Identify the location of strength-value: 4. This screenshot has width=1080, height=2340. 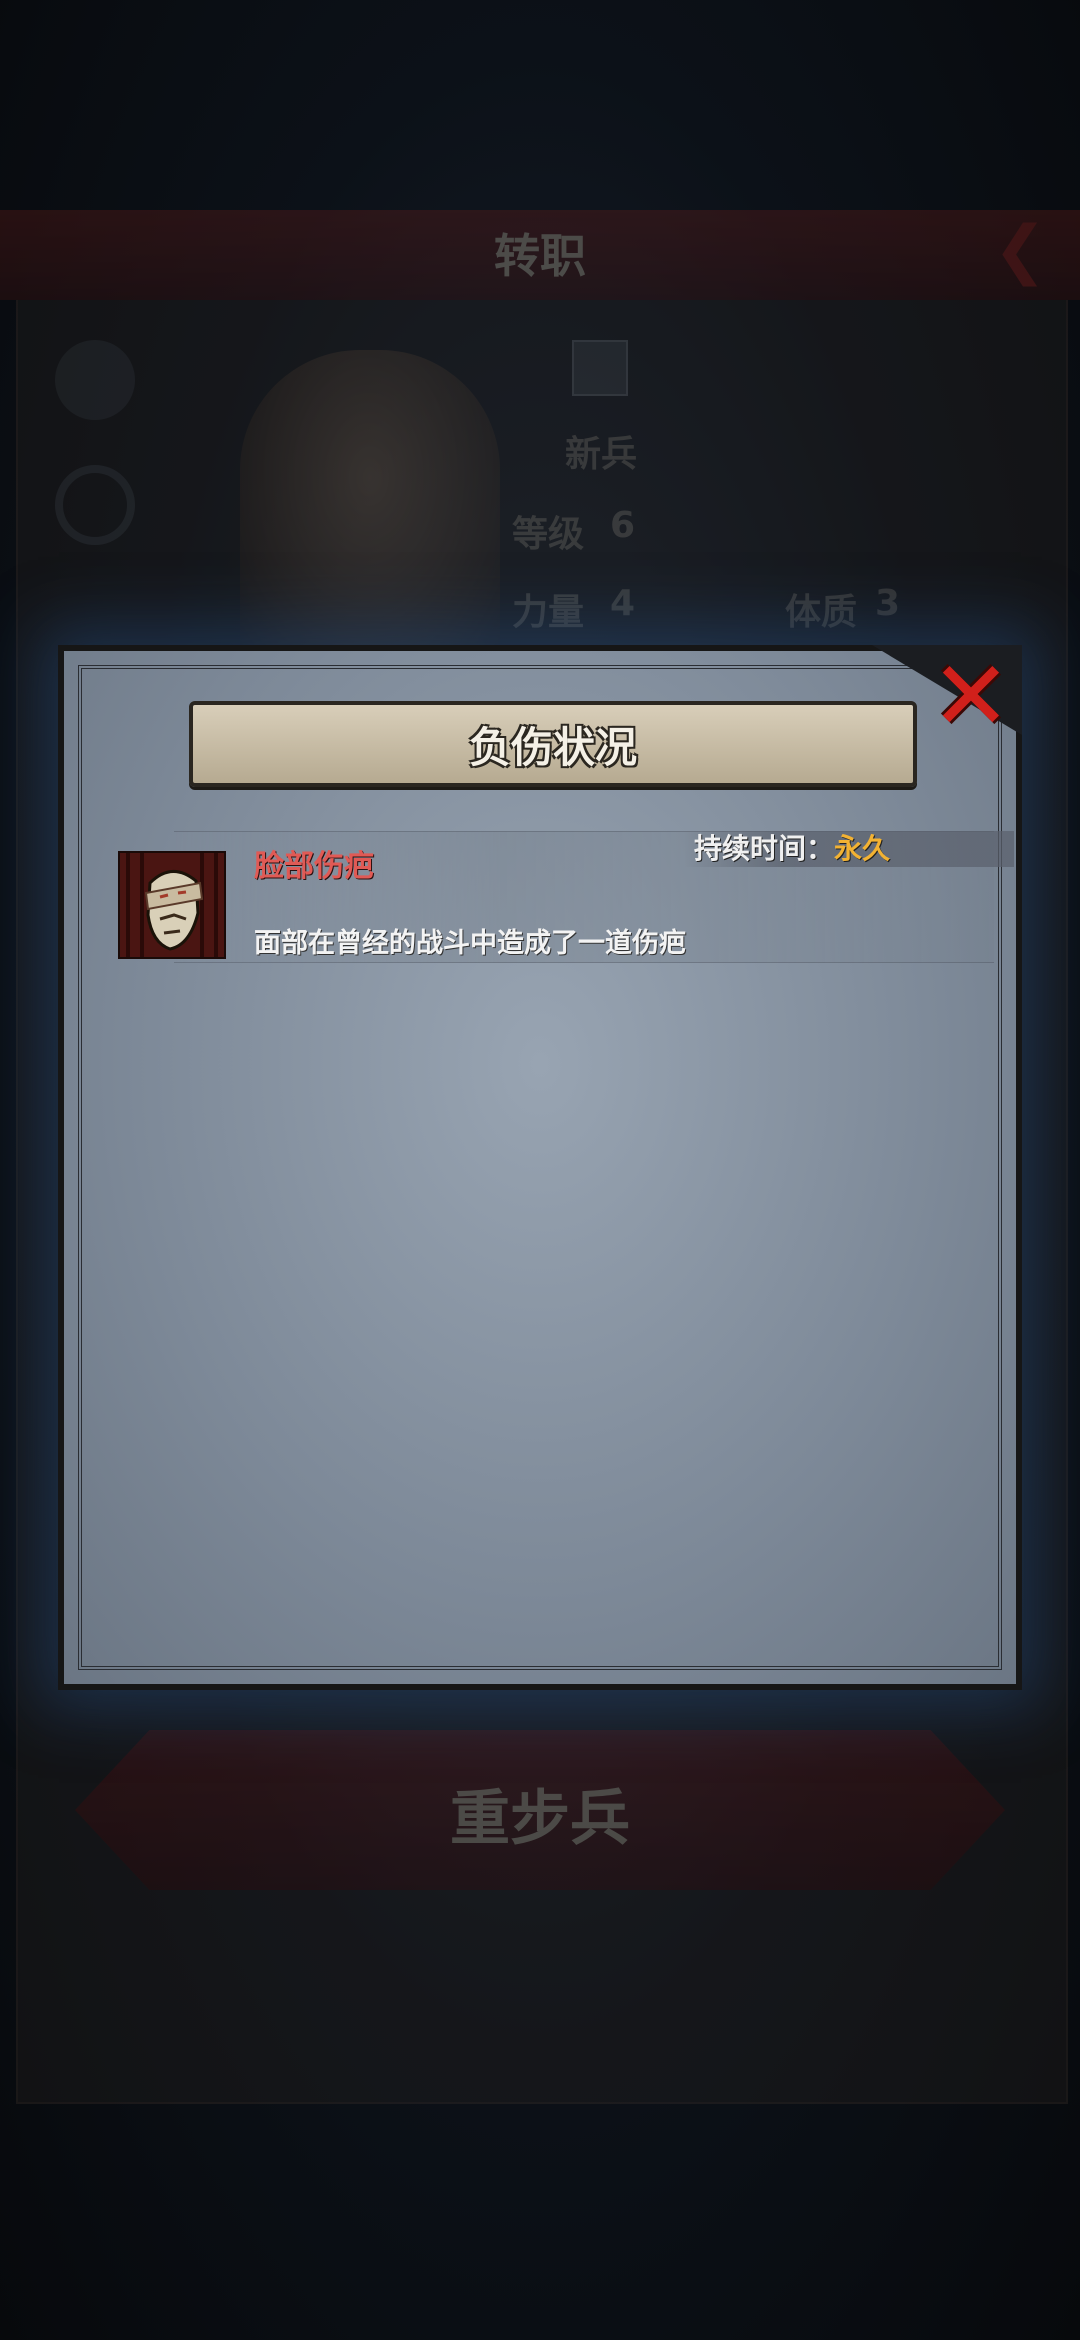
(623, 603).